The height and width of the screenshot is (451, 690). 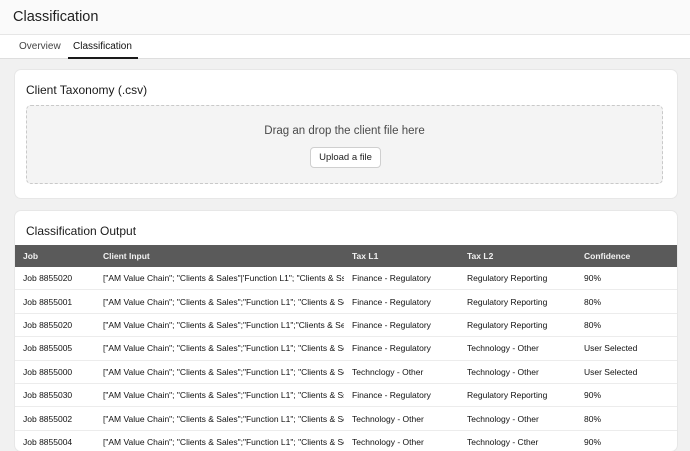 What do you see at coordinates (219, 256) in the screenshot?
I see `column-header-client-input: Client Input` at bounding box center [219, 256].